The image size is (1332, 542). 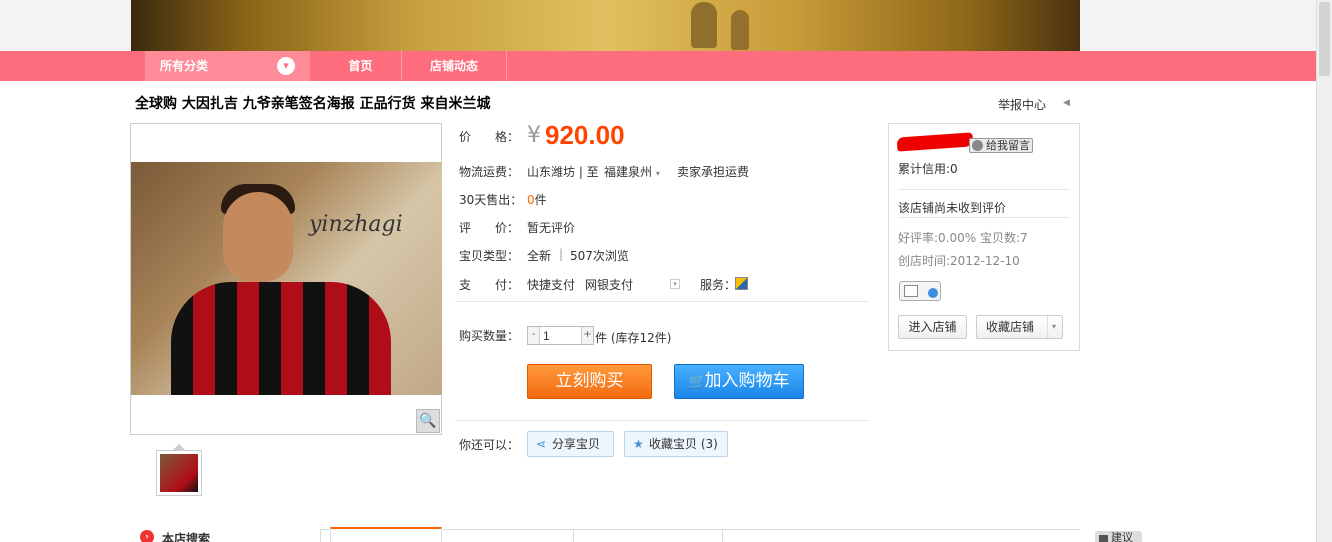 What do you see at coordinates (589, 381) in the screenshot?
I see `buy-now-button: 立刻购买` at bounding box center [589, 381].